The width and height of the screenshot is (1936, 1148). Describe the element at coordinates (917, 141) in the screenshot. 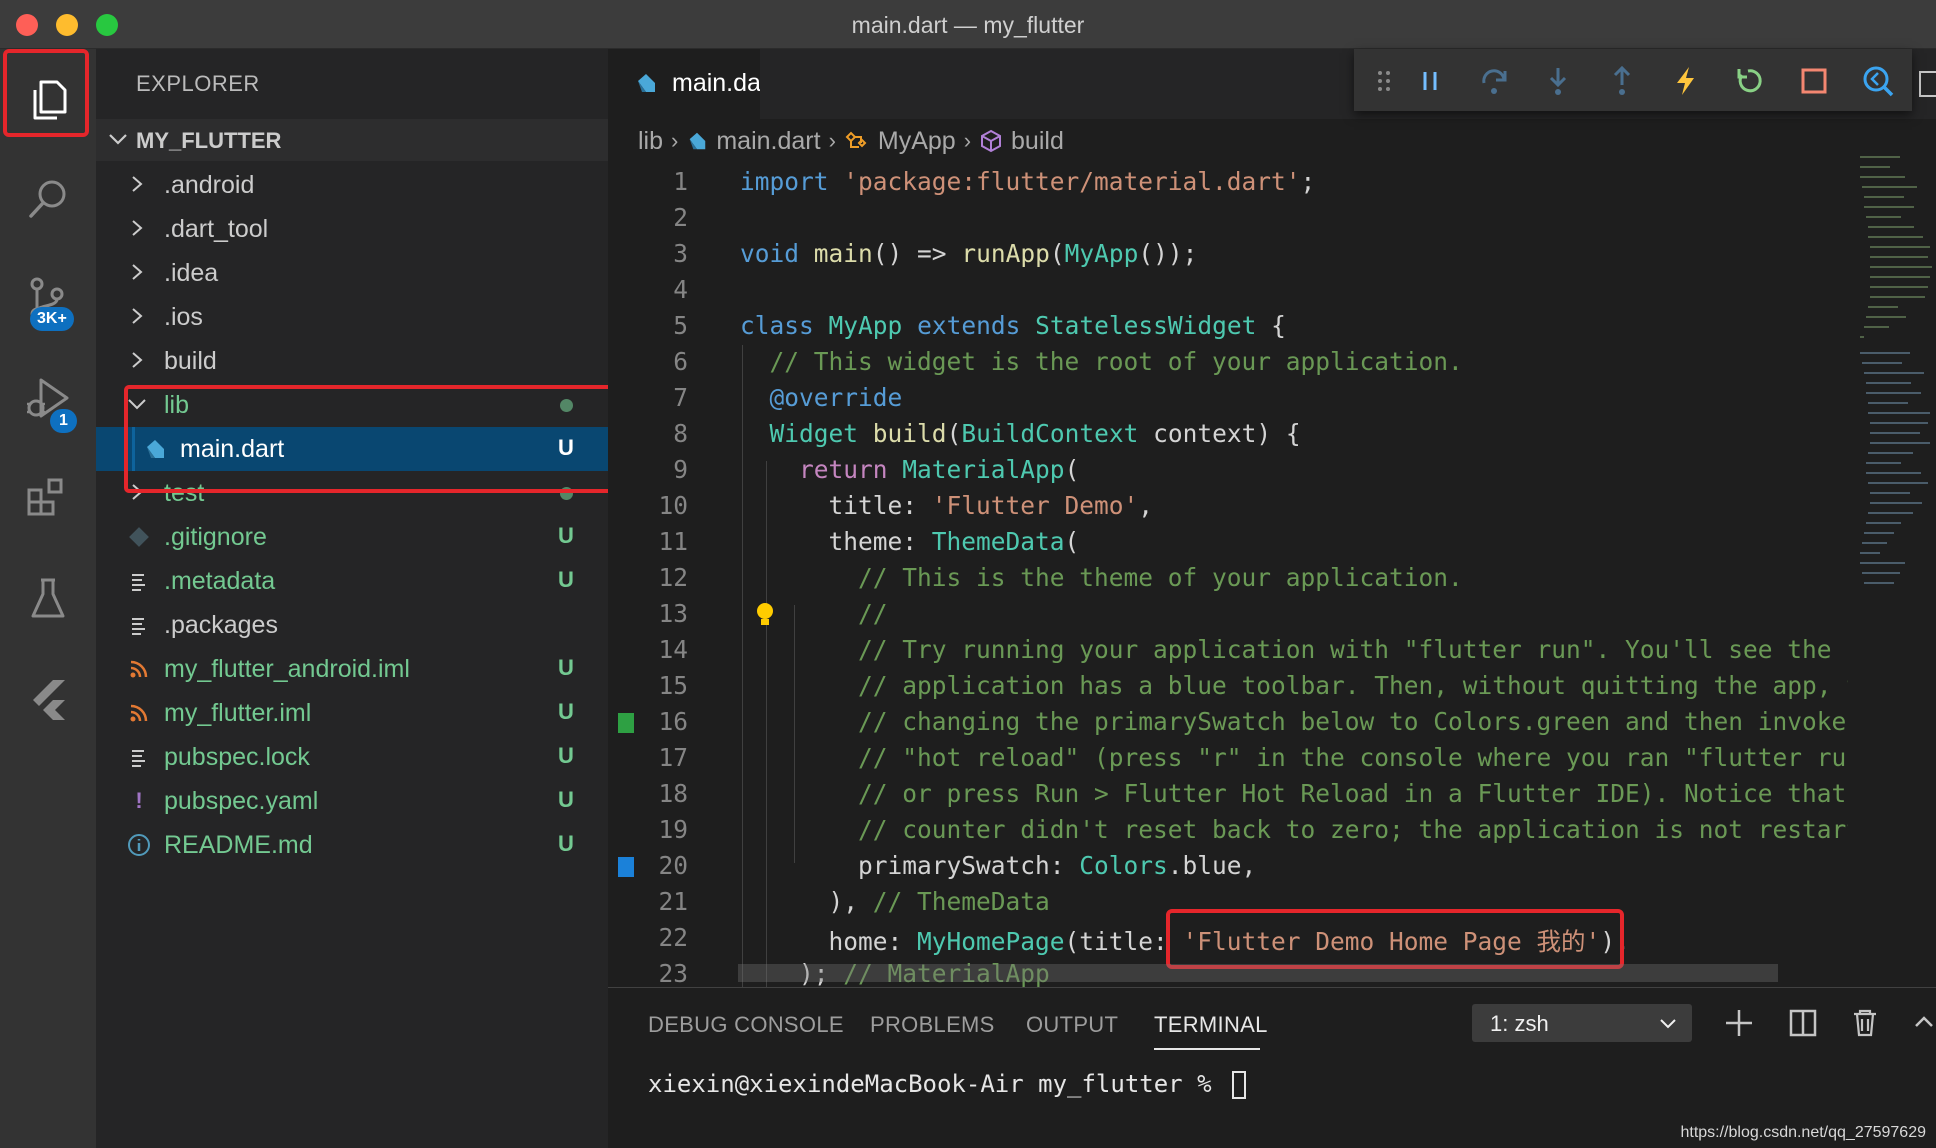

I see `breadcrumb-item: MyApp` at that location.